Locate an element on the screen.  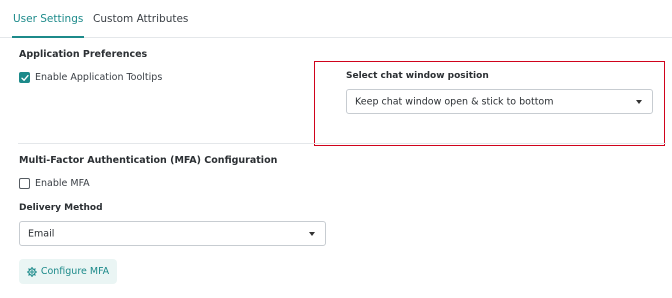
gear-icon is located at coordinates (31, 271).